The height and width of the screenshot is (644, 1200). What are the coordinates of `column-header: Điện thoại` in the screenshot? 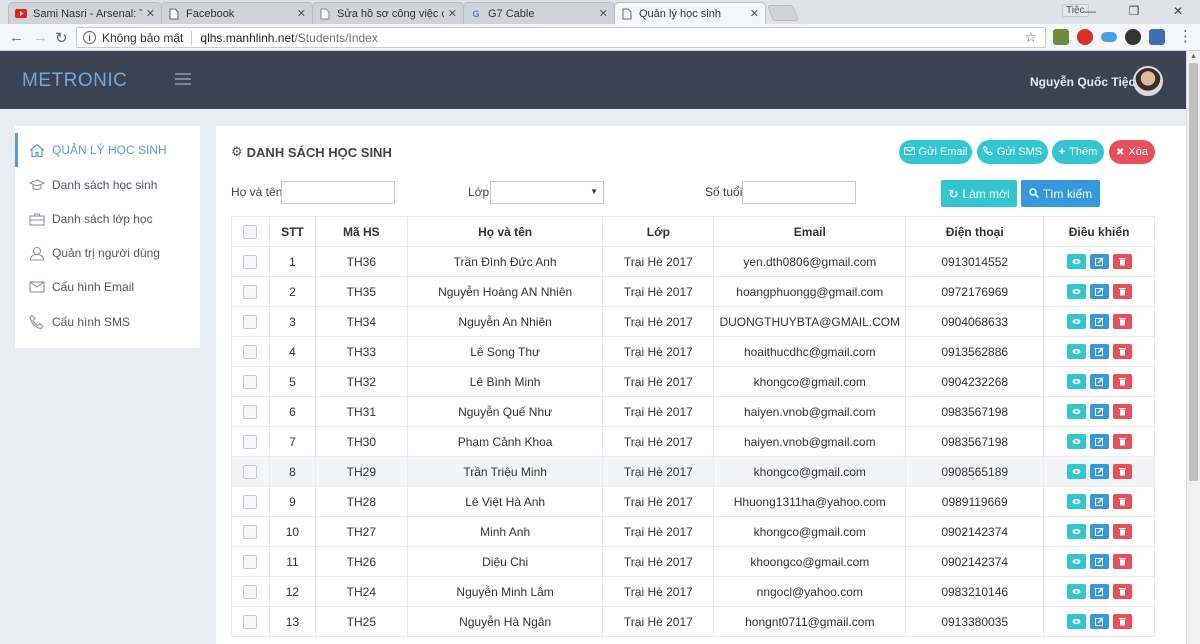 It's located at (975, 231).